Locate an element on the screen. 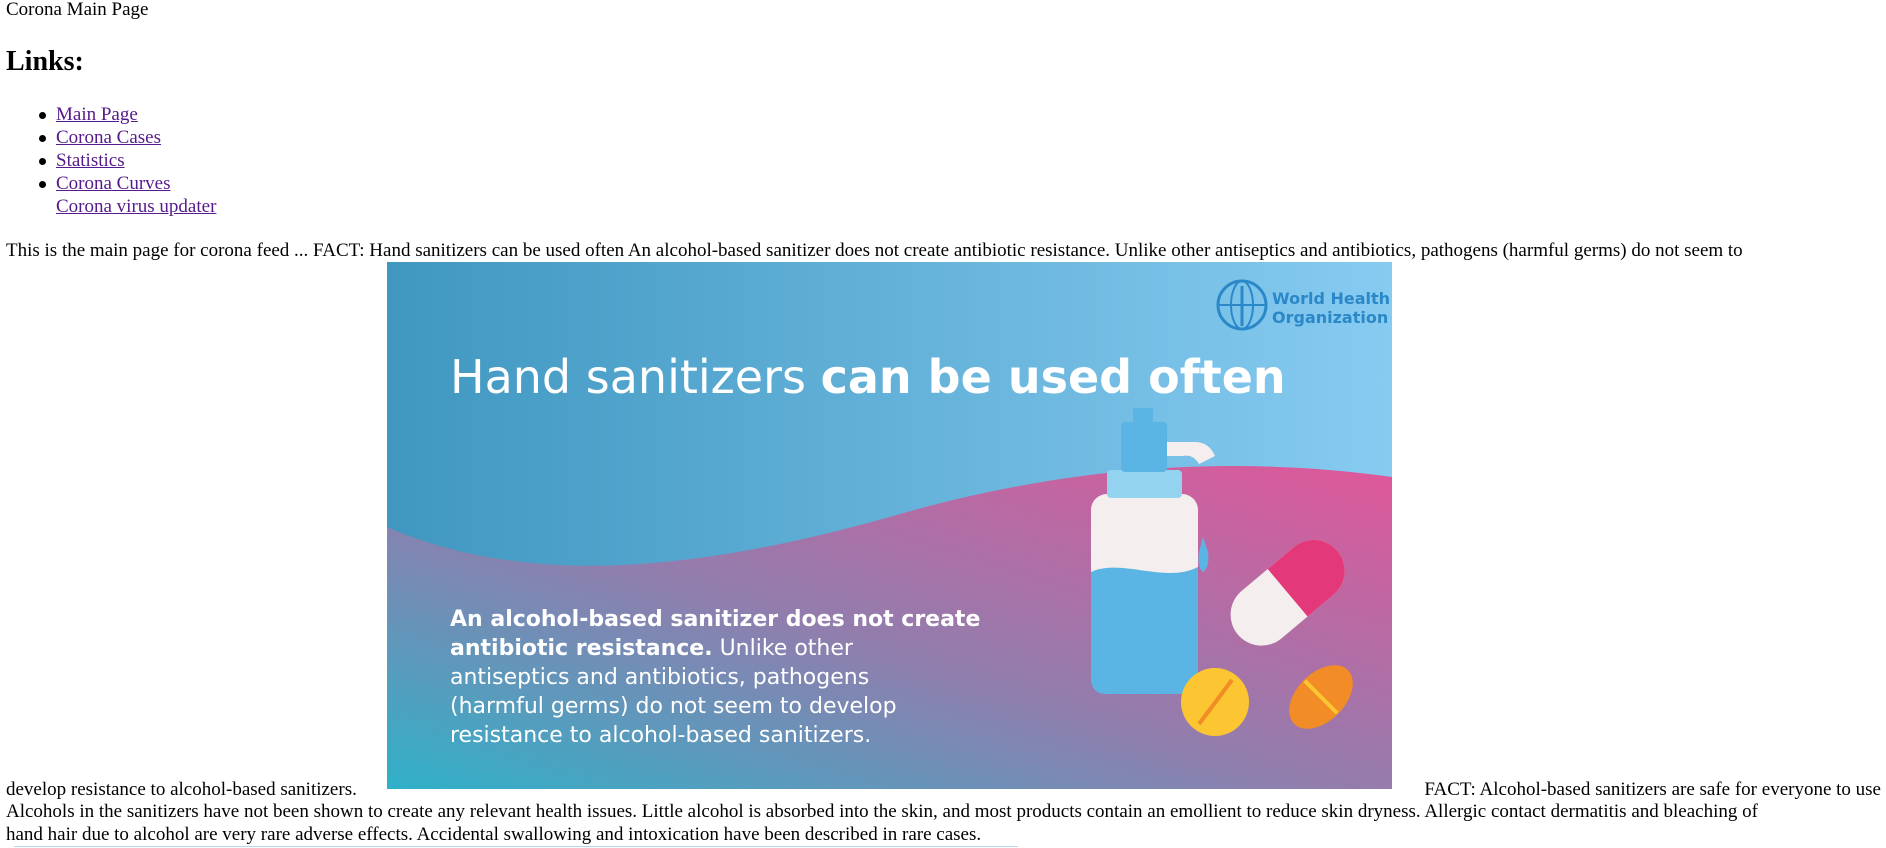 The height and width of the screenshot is (848, 1886). banner-body-line5: resistance to alcohol-based sanitizers. is located at coordinates (660, 735).